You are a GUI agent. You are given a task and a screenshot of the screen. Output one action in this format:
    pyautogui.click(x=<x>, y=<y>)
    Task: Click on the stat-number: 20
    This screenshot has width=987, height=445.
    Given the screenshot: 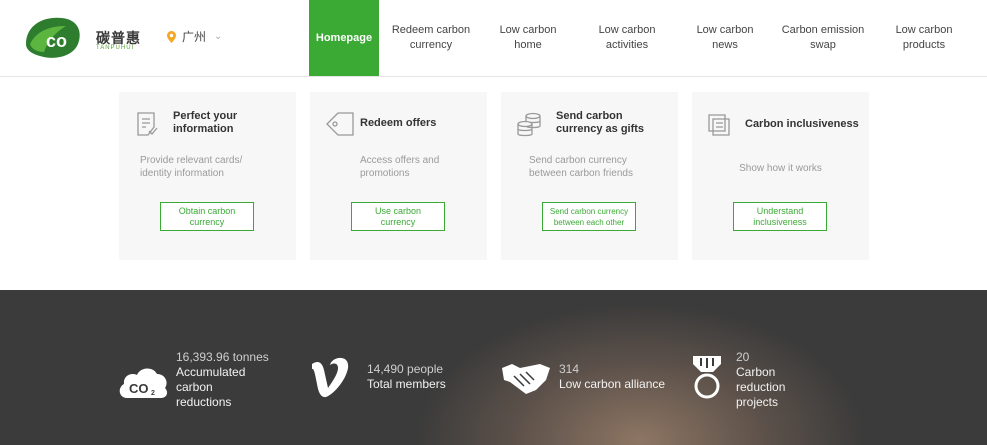 What is the action you would take?
    pyautogui.click(x=743, y=357)
    